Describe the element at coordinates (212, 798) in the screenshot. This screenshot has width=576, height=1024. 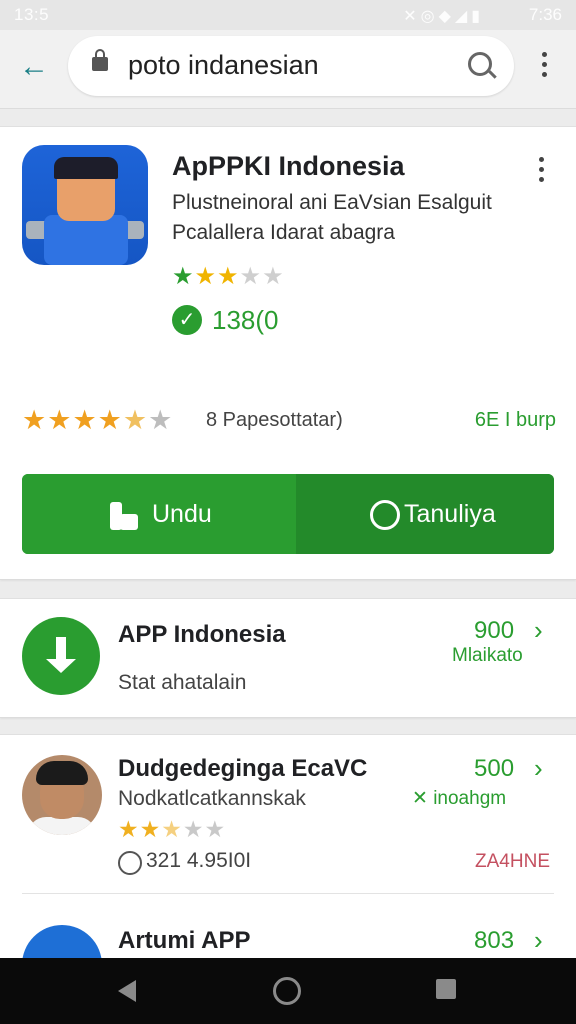
I see `list-item-subtitle: Nodkatlcatkannskak` at that location.